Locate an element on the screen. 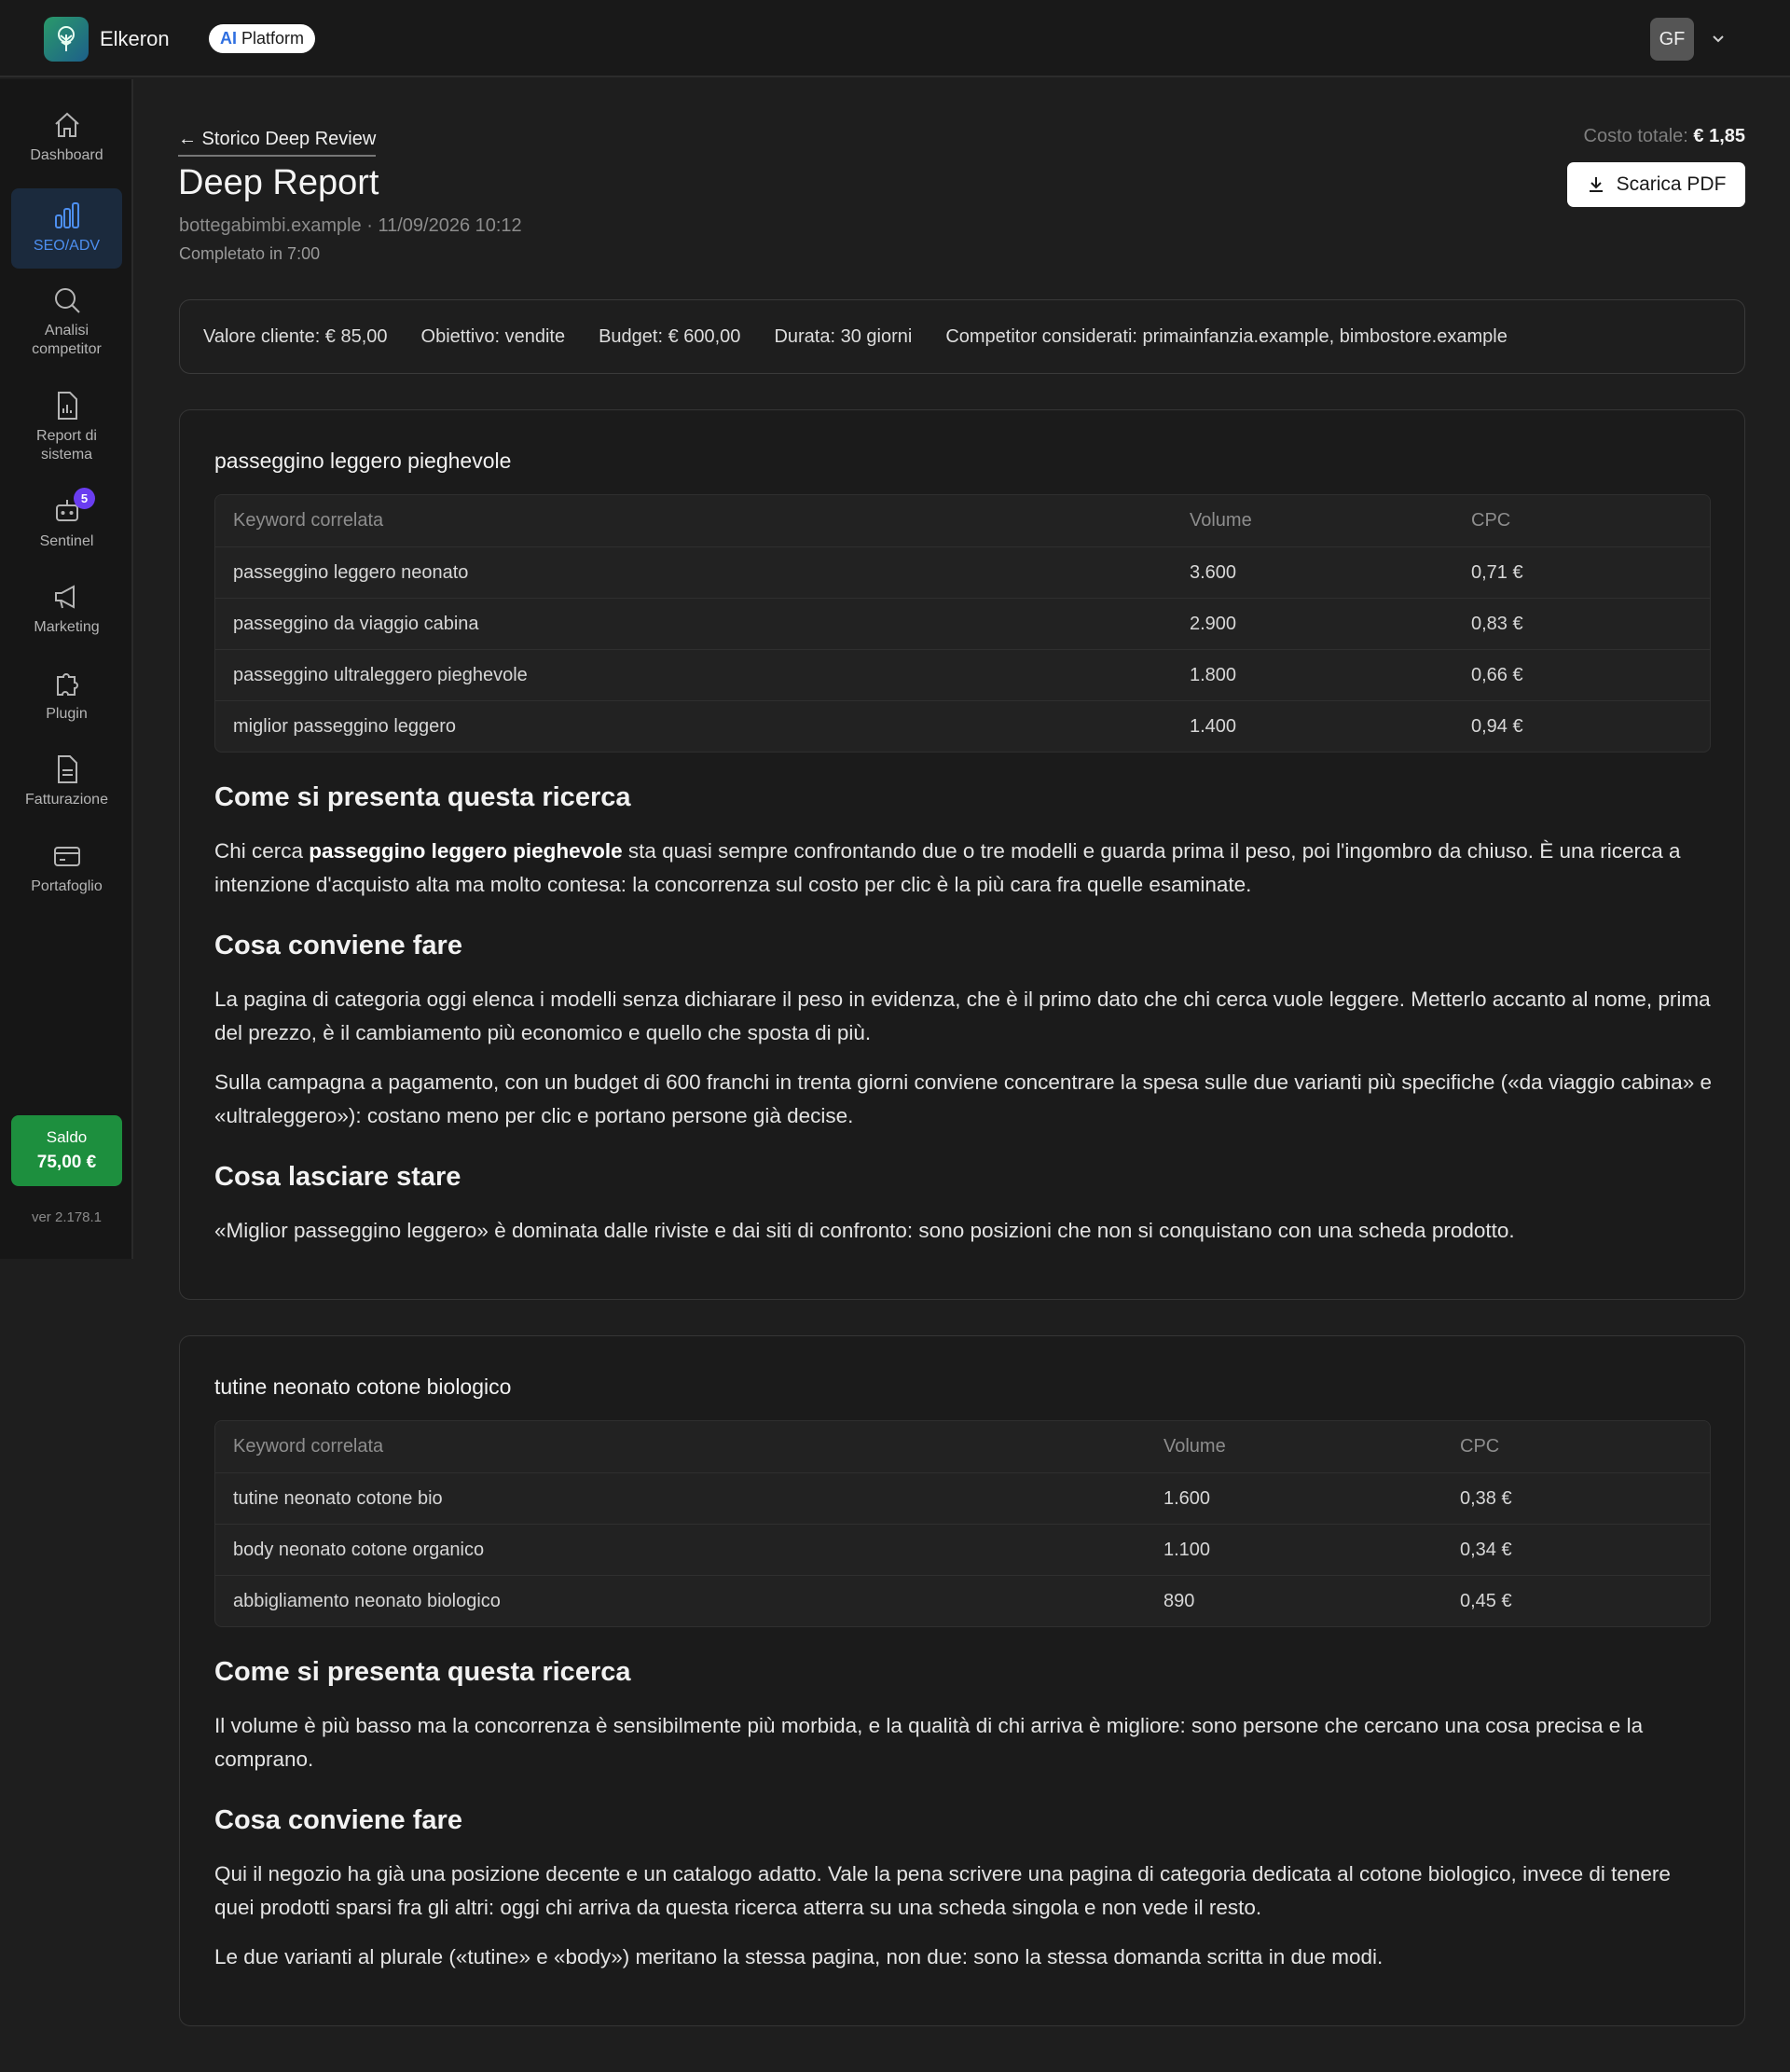 The image size is (1790, 2072). sidebar-item-label: Fatturazione is located at coordinates (66, 800).